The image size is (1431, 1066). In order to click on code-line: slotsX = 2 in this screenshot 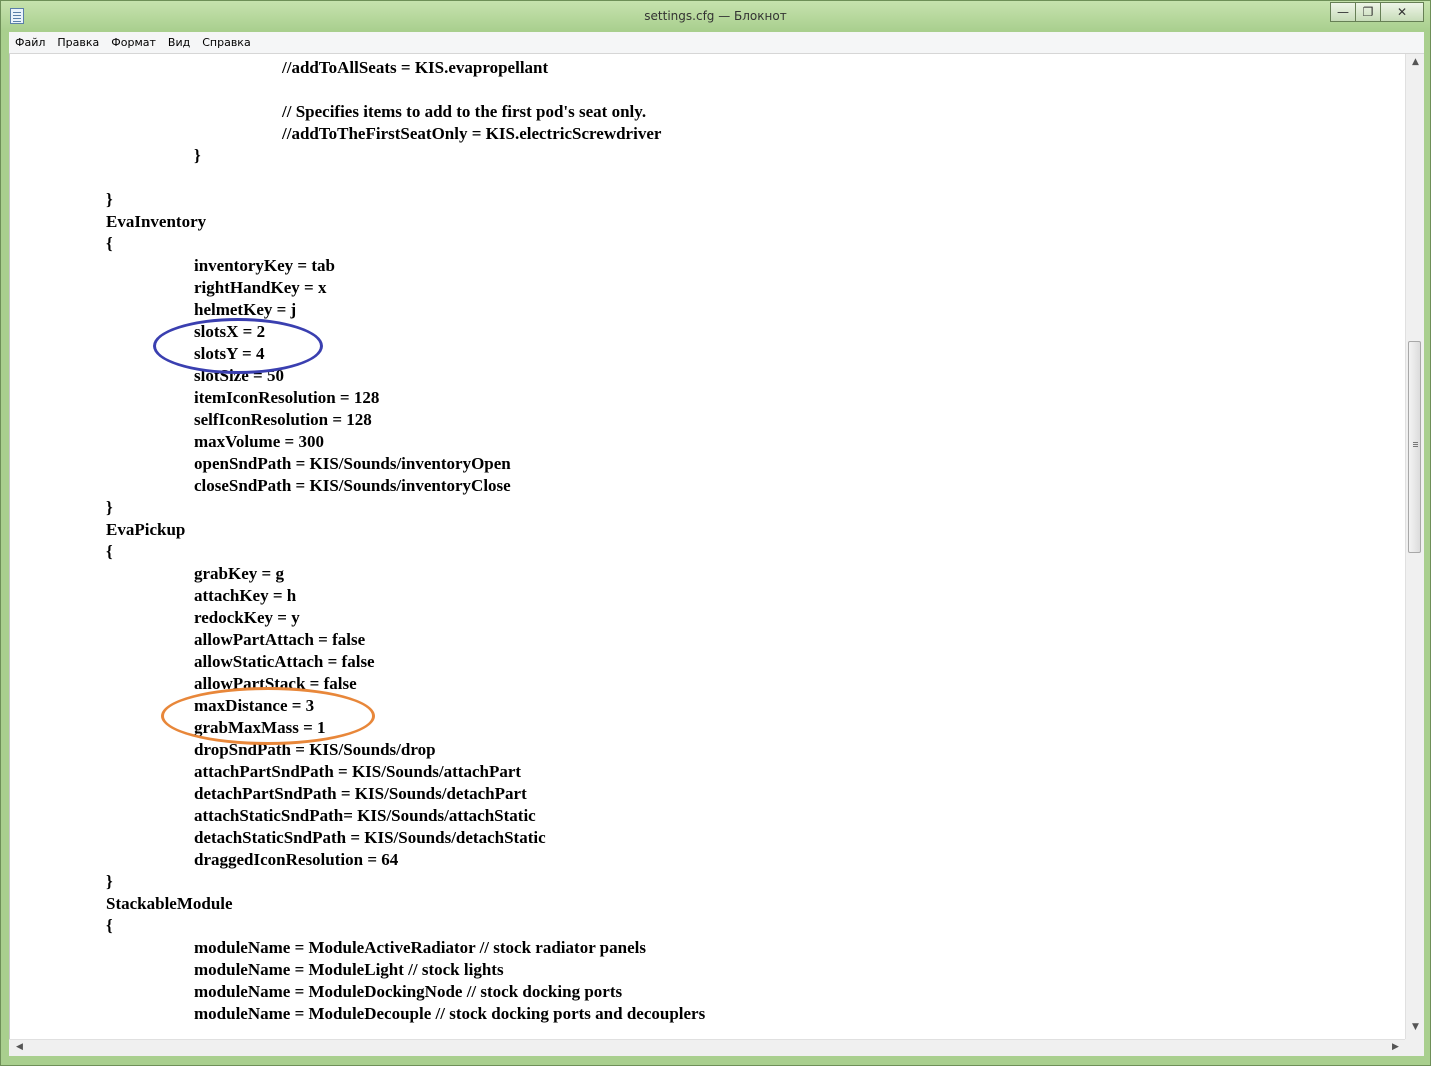, I will do `click(230, 331)`.